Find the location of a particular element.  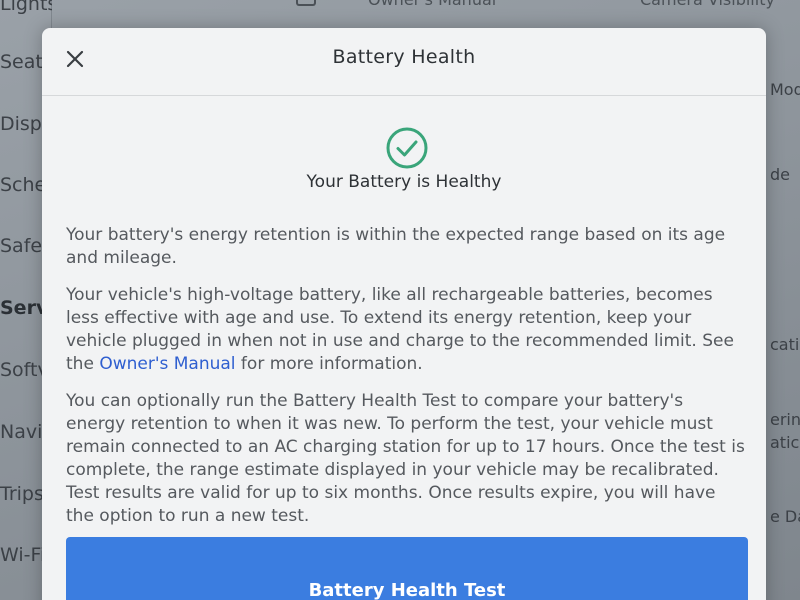

book-icon is located at coordinates (306, 3).